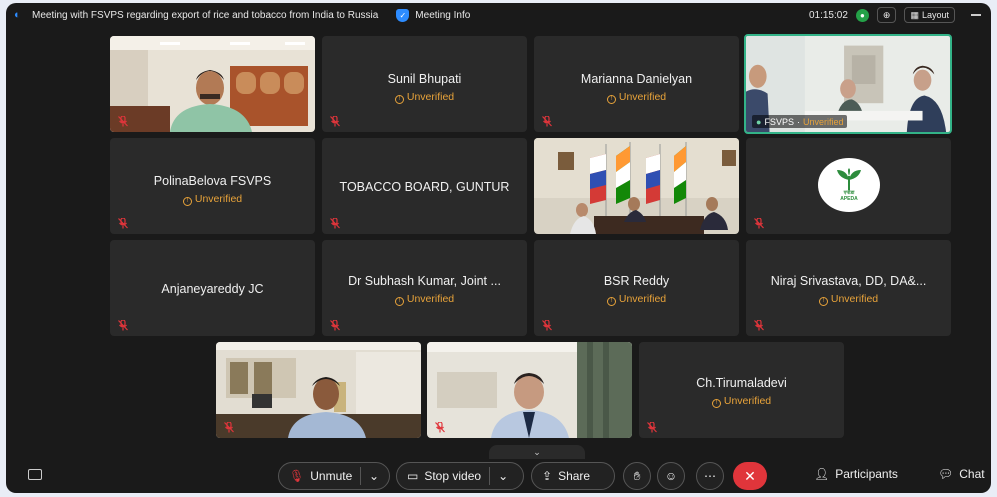  Describe the element at coordinates (828, 15) in the screenshot. I see `meeting-timer: 01:15:02` at that location.